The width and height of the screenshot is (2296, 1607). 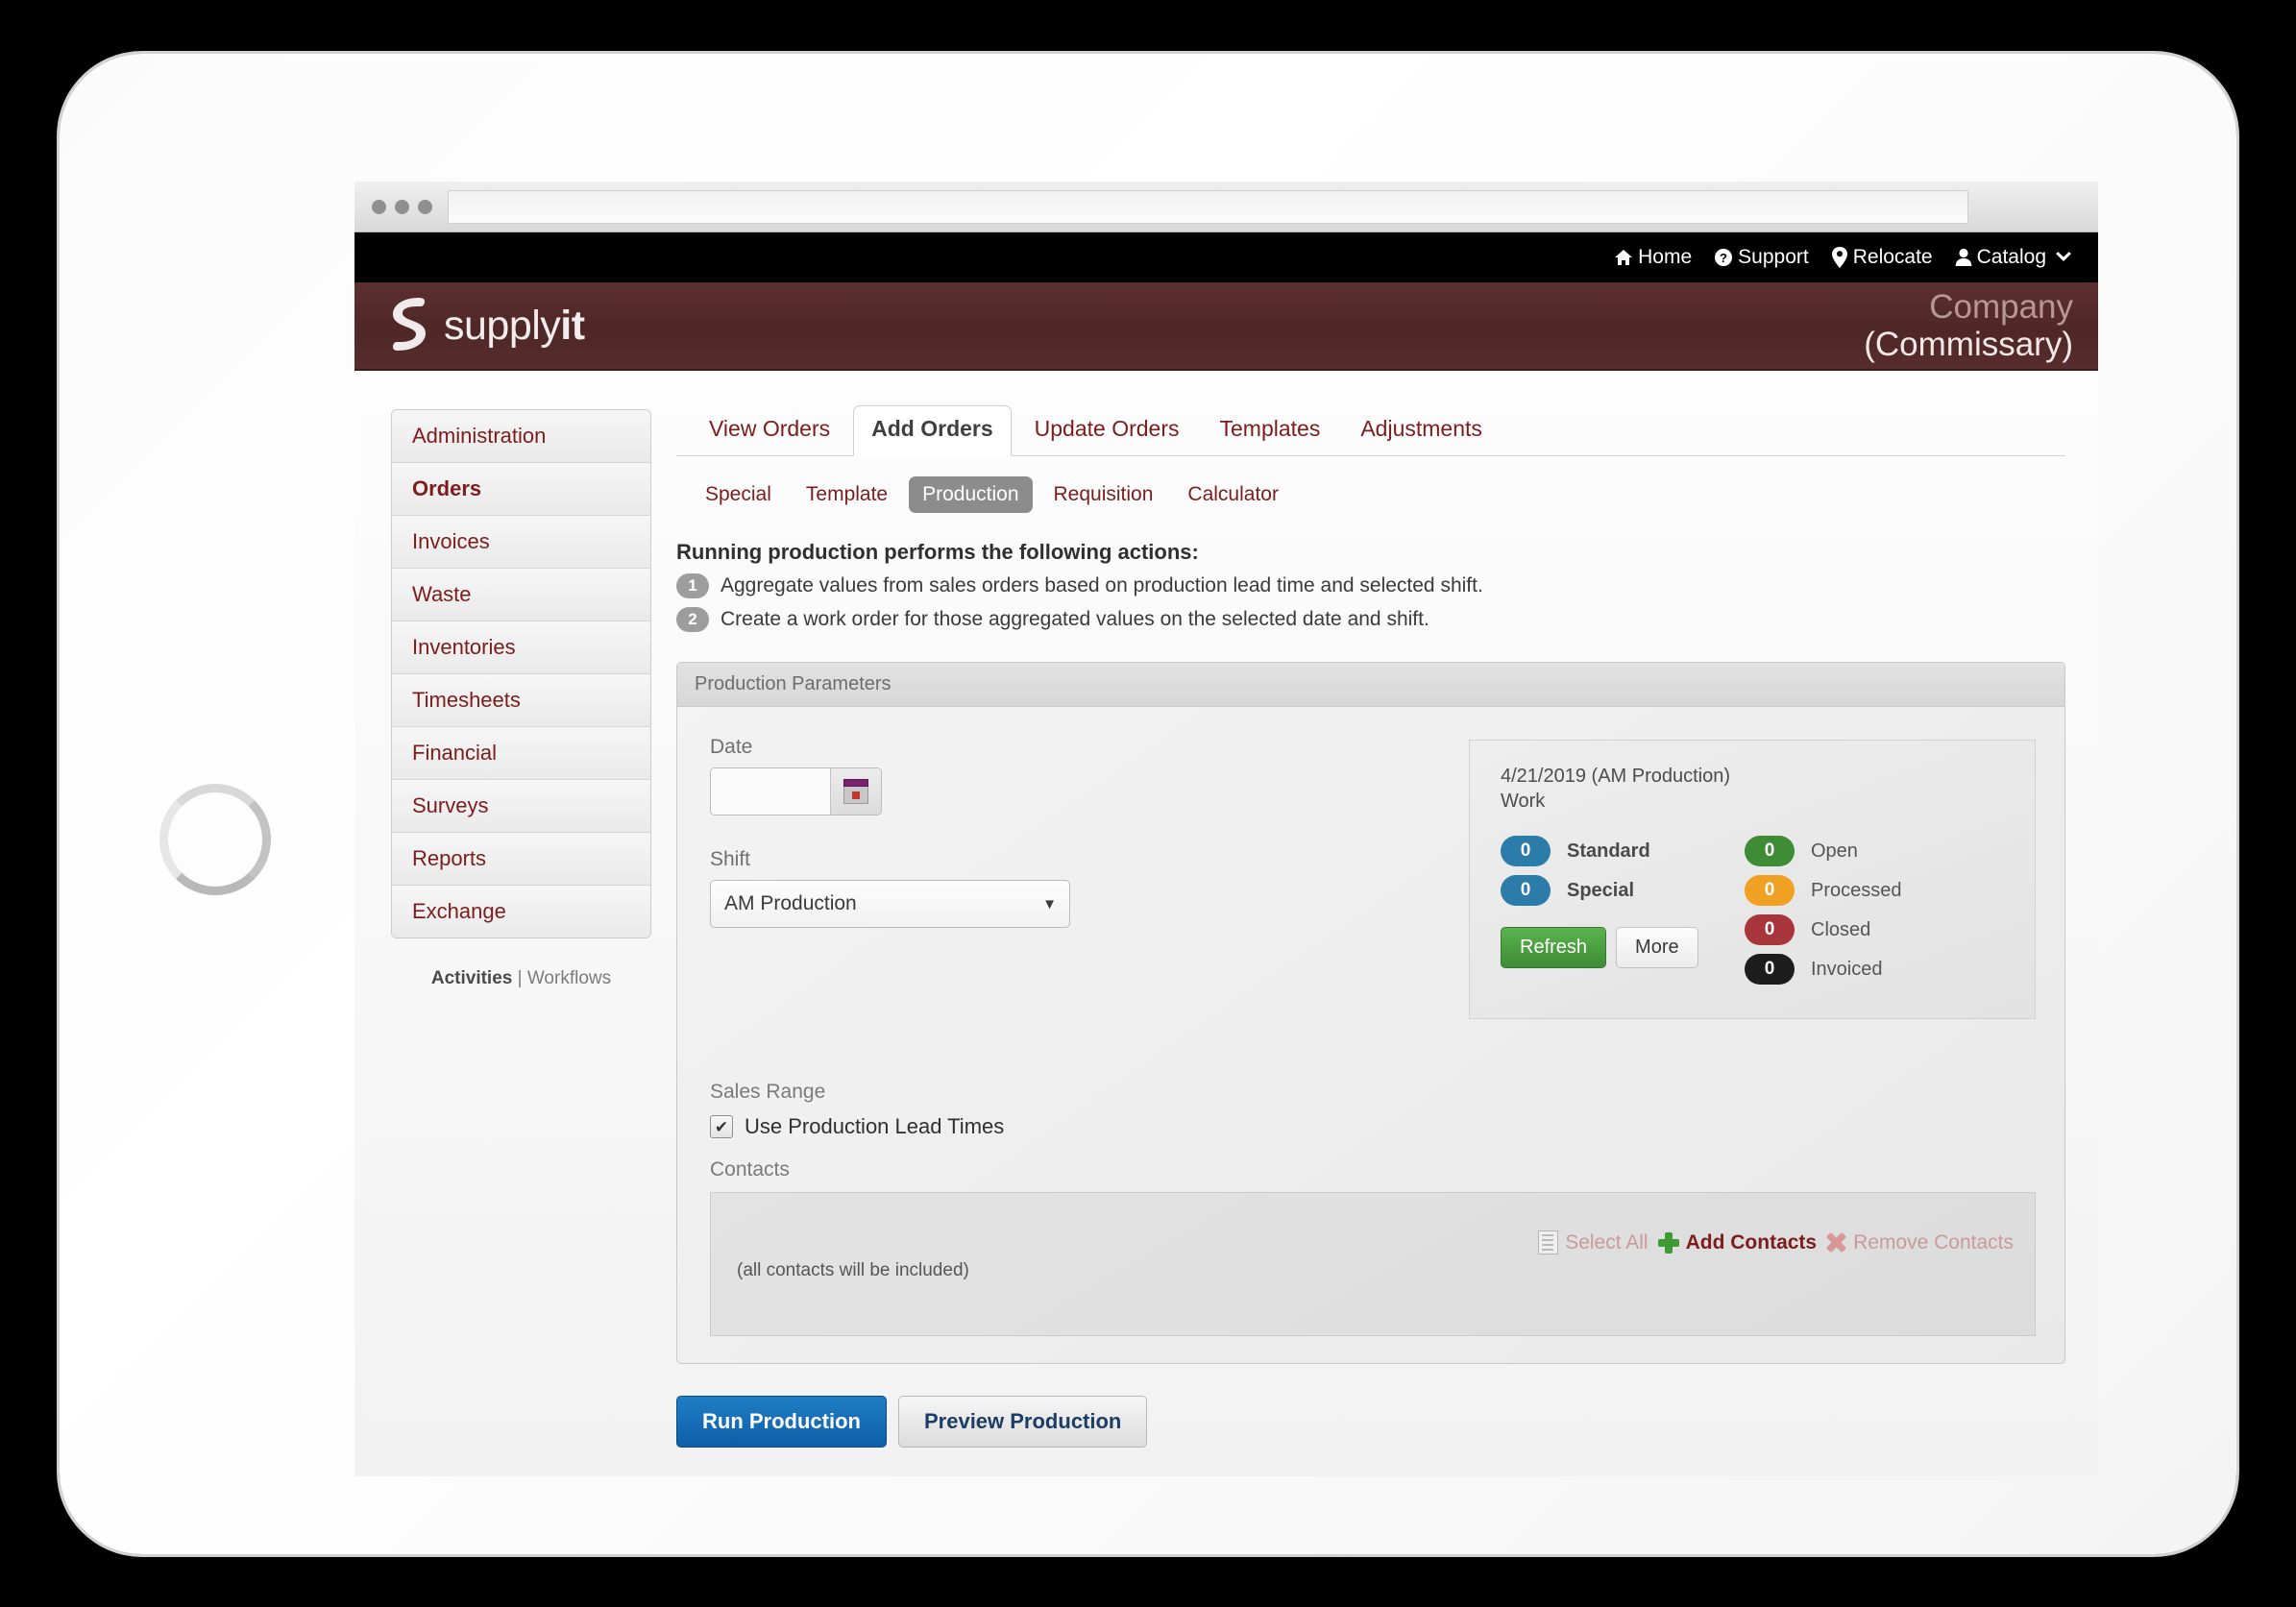 What do you see at coordinates (1554, 947) in the screenshot?
I see `refresh-button: Refresh` at bounding box center [1554, 947].